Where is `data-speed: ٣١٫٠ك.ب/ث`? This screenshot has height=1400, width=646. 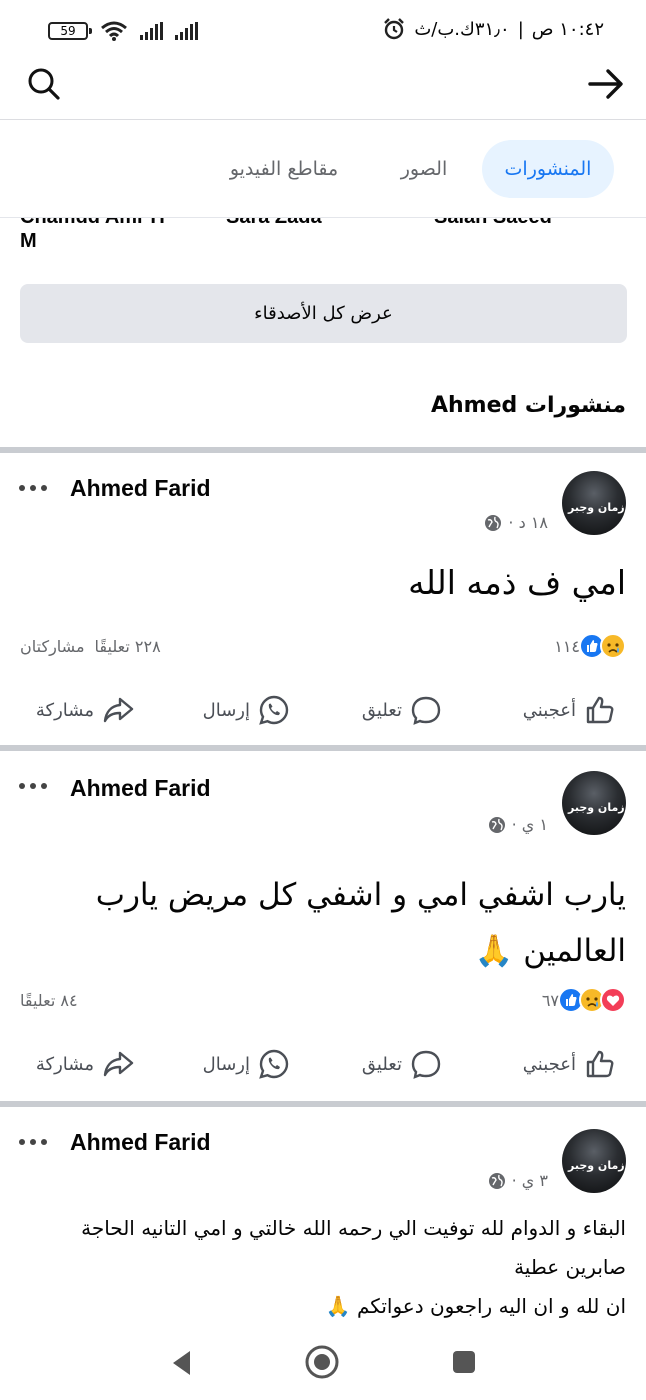
data-speed: ٣١٫٠ك.ب/ث is located at coordinates (462, 29).